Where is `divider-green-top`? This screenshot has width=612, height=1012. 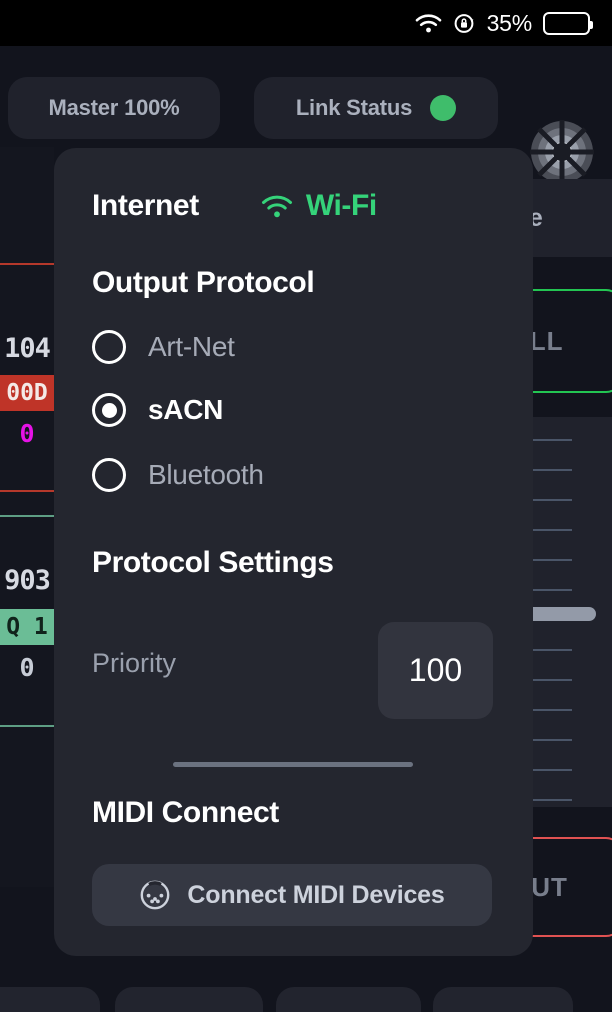
divider-green-top is located at coordinates (27, 516).